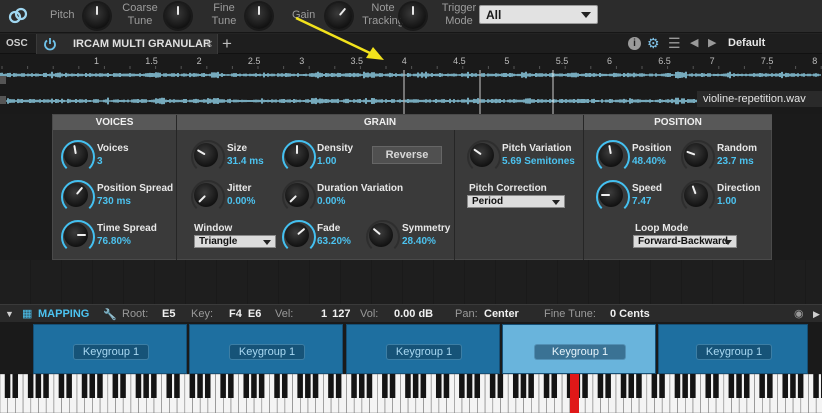 The height and width of the screenshot is (413, 822). I want to click on pitch-knob, so click(97, 16).